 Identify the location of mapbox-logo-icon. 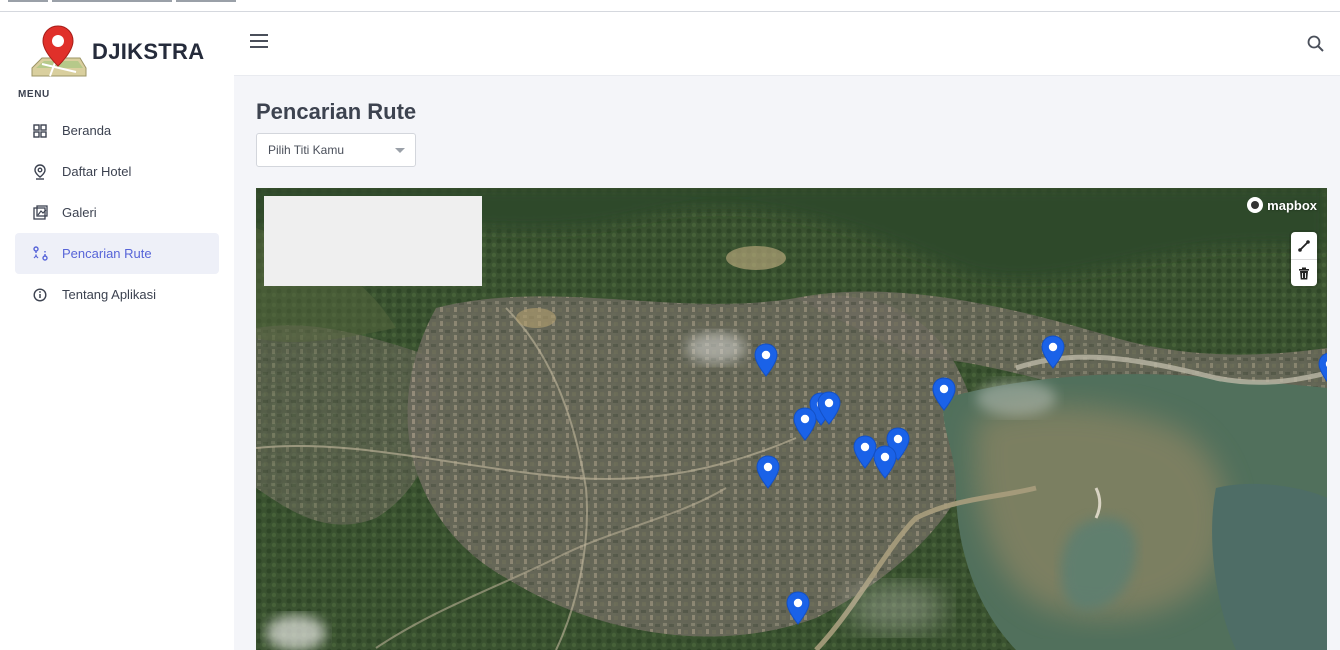
(1255, 205).